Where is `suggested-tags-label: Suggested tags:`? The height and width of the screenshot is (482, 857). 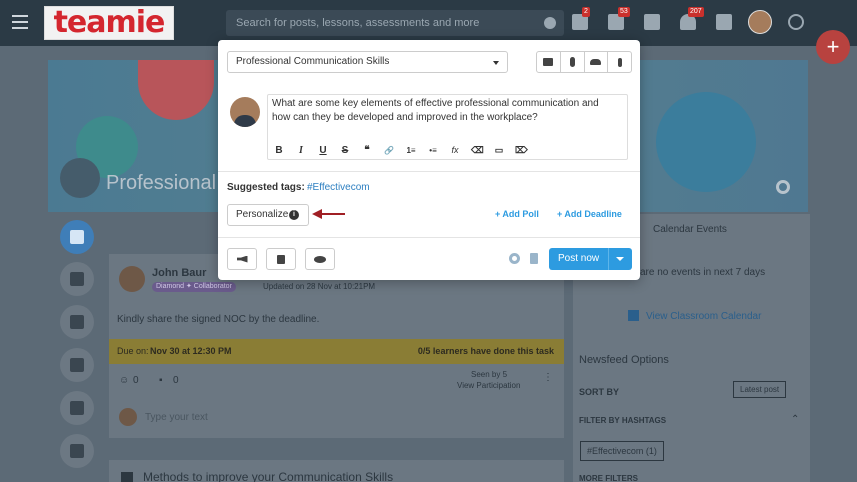
suggested-tags-label: Suggested tags: is located at coordinates (266, 187).